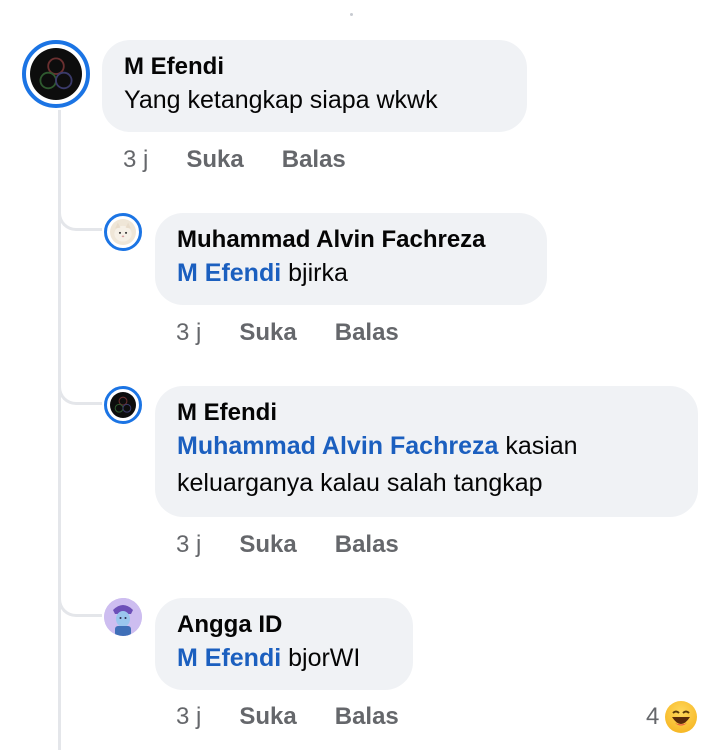 This screenshot has width=720, height=750. Describe the element at coordinates (351, 14) in the screenshot. I see `scroll-indicator-dot` at that location.